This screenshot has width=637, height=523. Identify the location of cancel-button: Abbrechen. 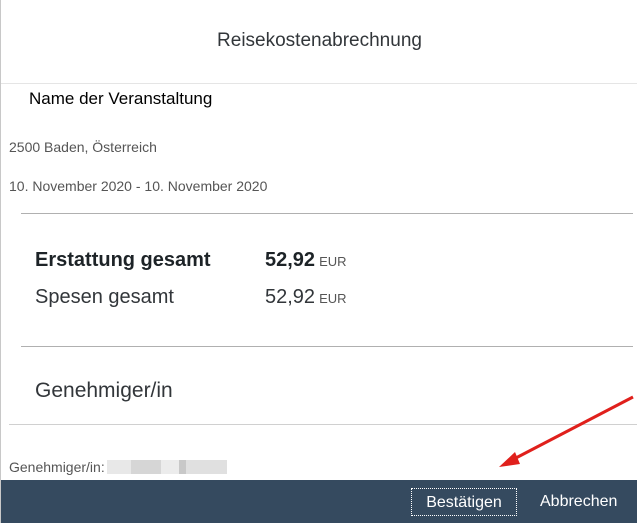
(584, 502).